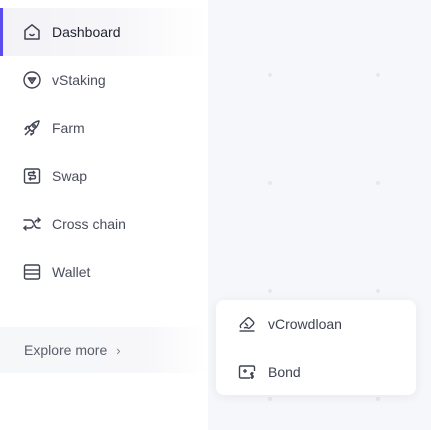  Describe the element at coordinates (32, 272) in the screenshot. I see `wallet-icon` at that location.